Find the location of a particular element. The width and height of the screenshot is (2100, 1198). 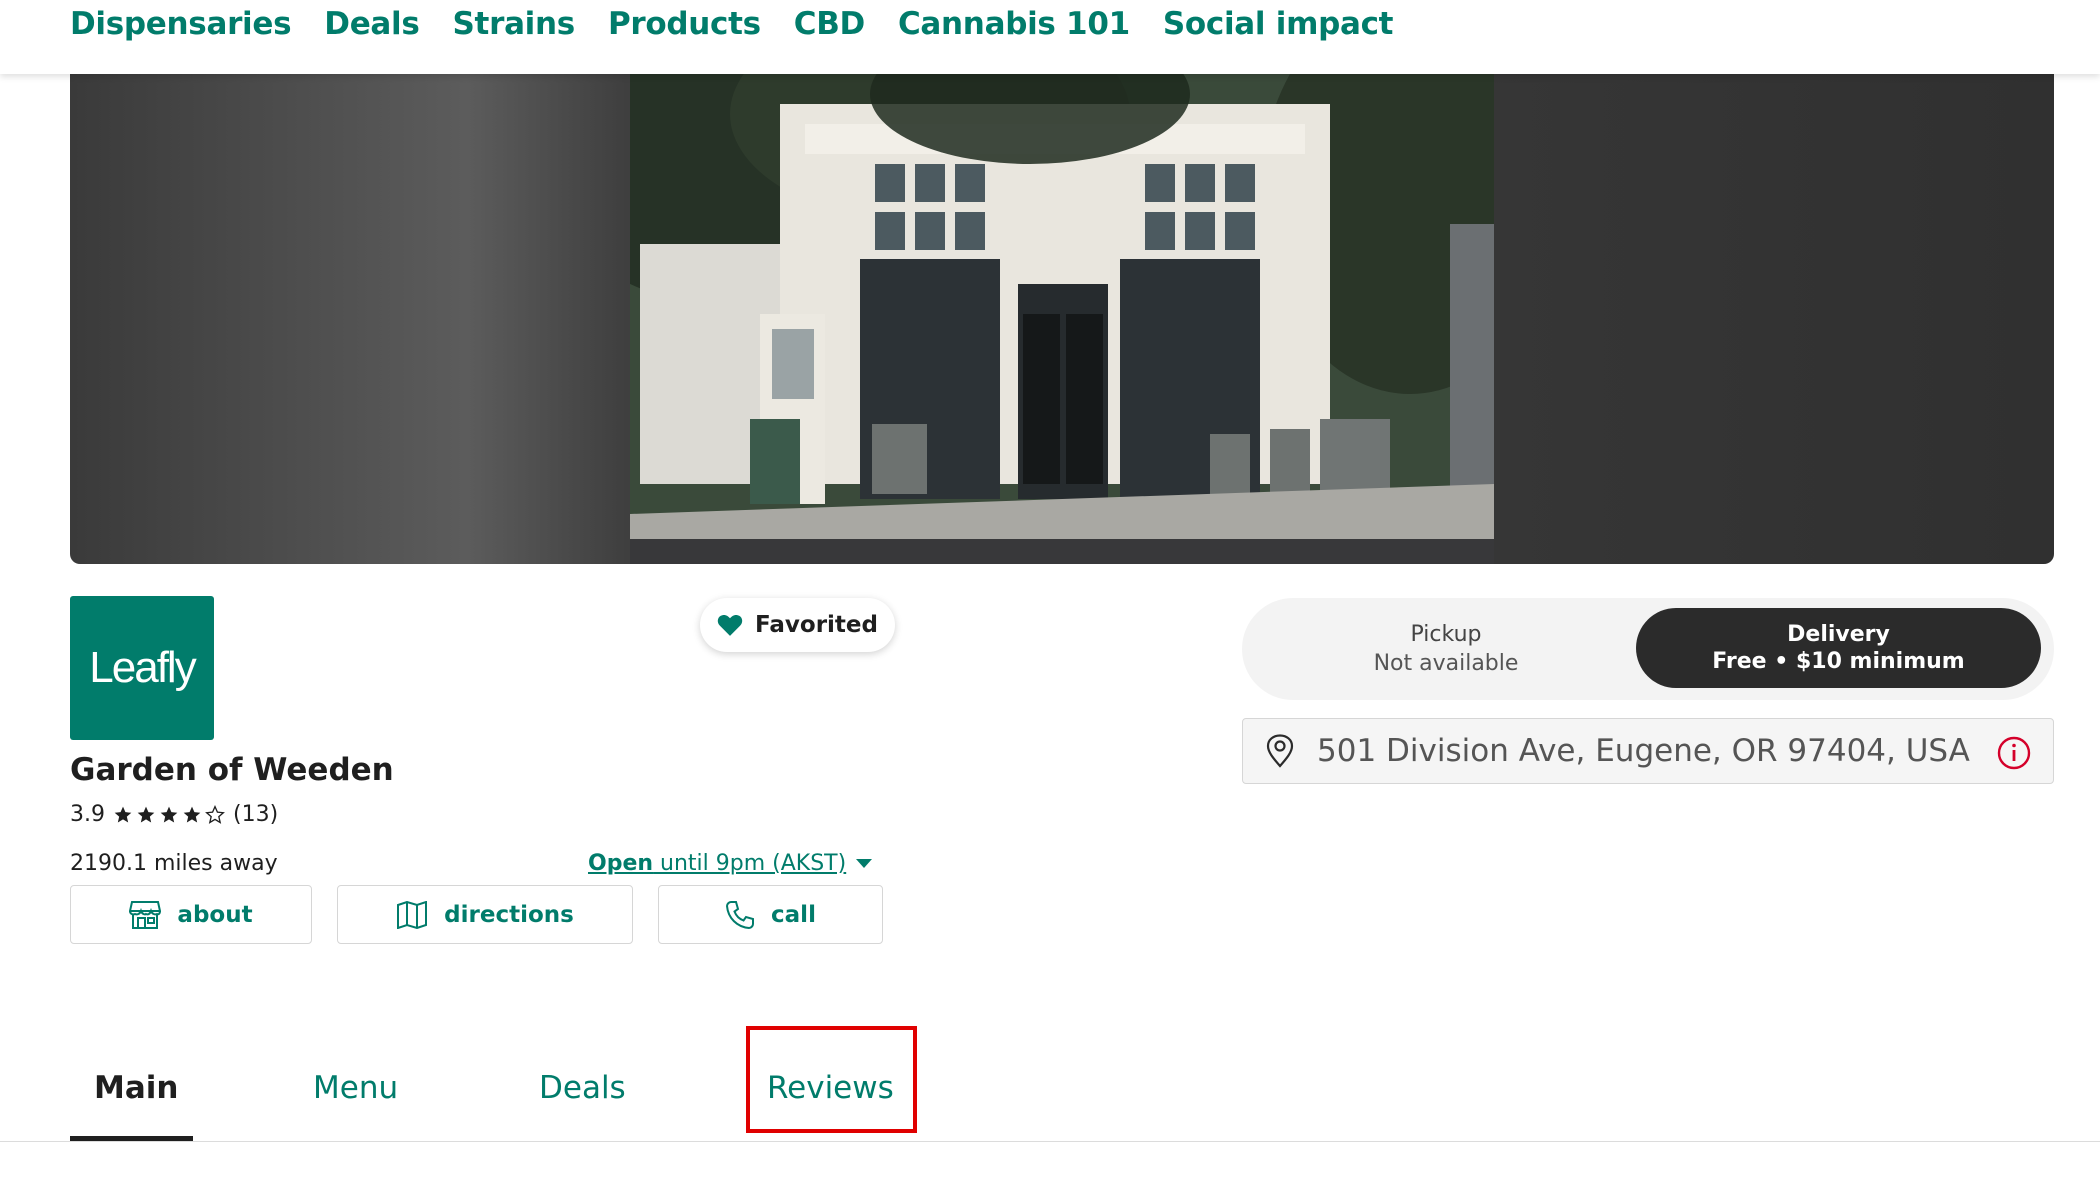

address-field: 501 Division Ave, Eugene, OR 97404, USA is located at coordinates (1648, 751).